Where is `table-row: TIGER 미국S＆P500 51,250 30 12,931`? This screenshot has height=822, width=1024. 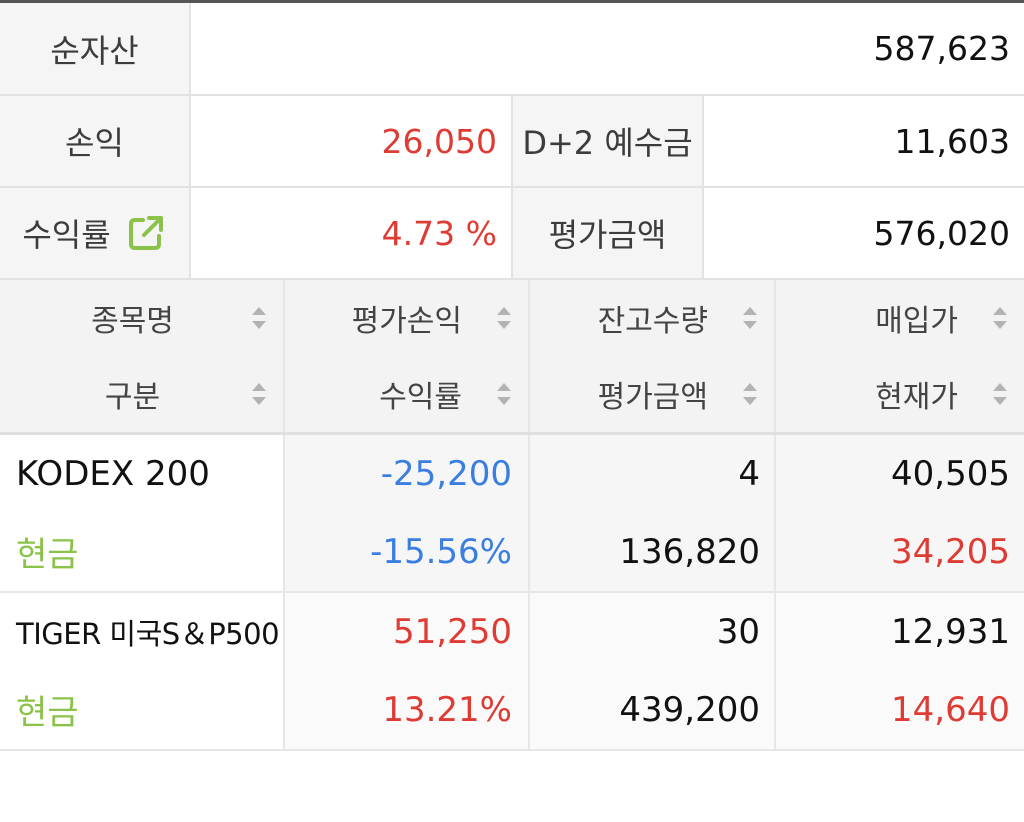
table-row: TIGER 미국S＆P500 51,250 30 12,931 is located at coordinates (512, 631).